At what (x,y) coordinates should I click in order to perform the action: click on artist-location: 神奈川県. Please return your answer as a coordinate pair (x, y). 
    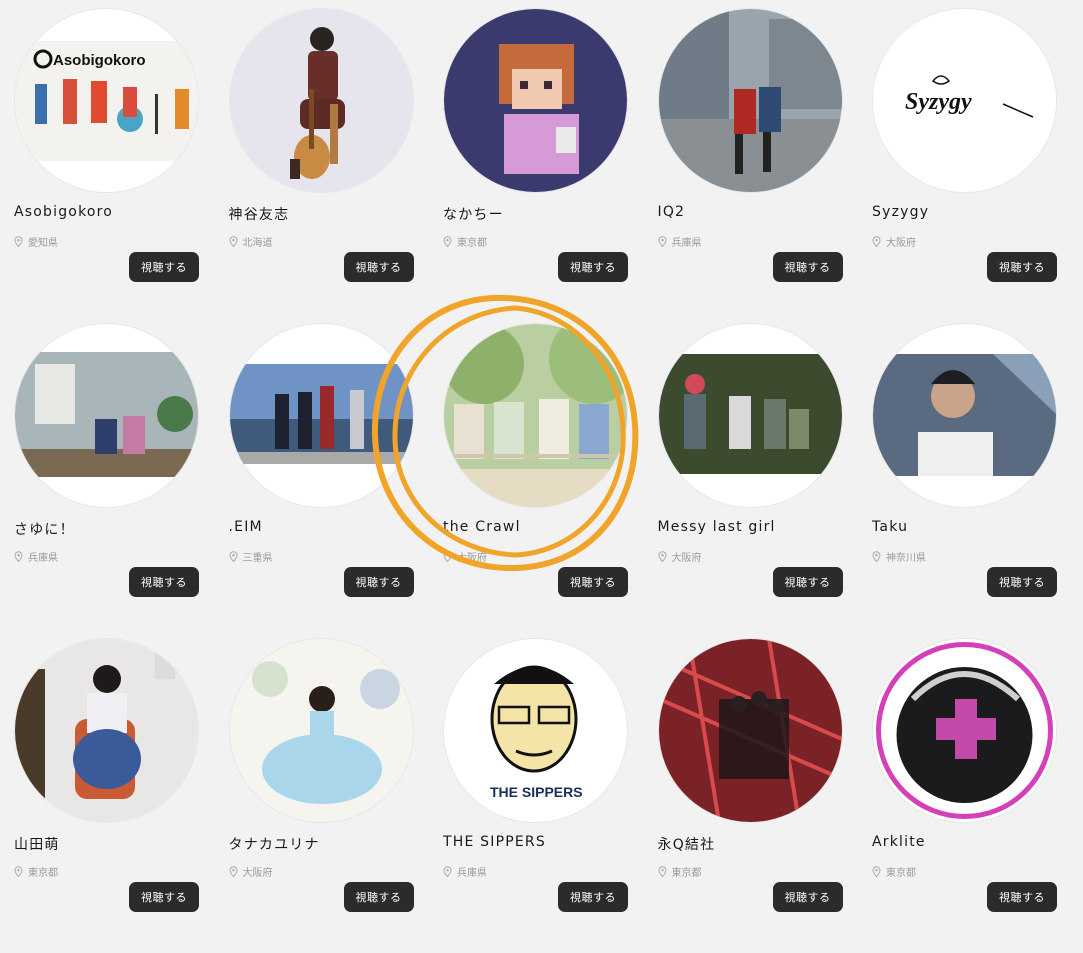
    Looking at the image, I should click on (899, 556).